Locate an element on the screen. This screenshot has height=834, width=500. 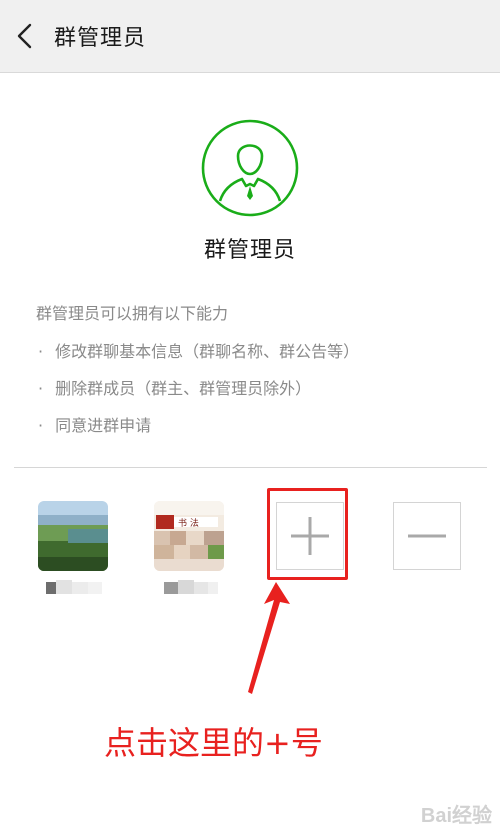
nav-bar: 群管理员 is located at coordinates (250, 36).